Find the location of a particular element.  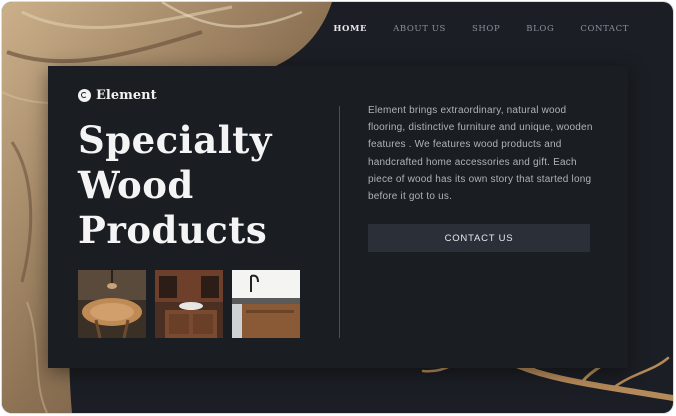

nav-contact: CONTACT is located at coordinates (604, 29).